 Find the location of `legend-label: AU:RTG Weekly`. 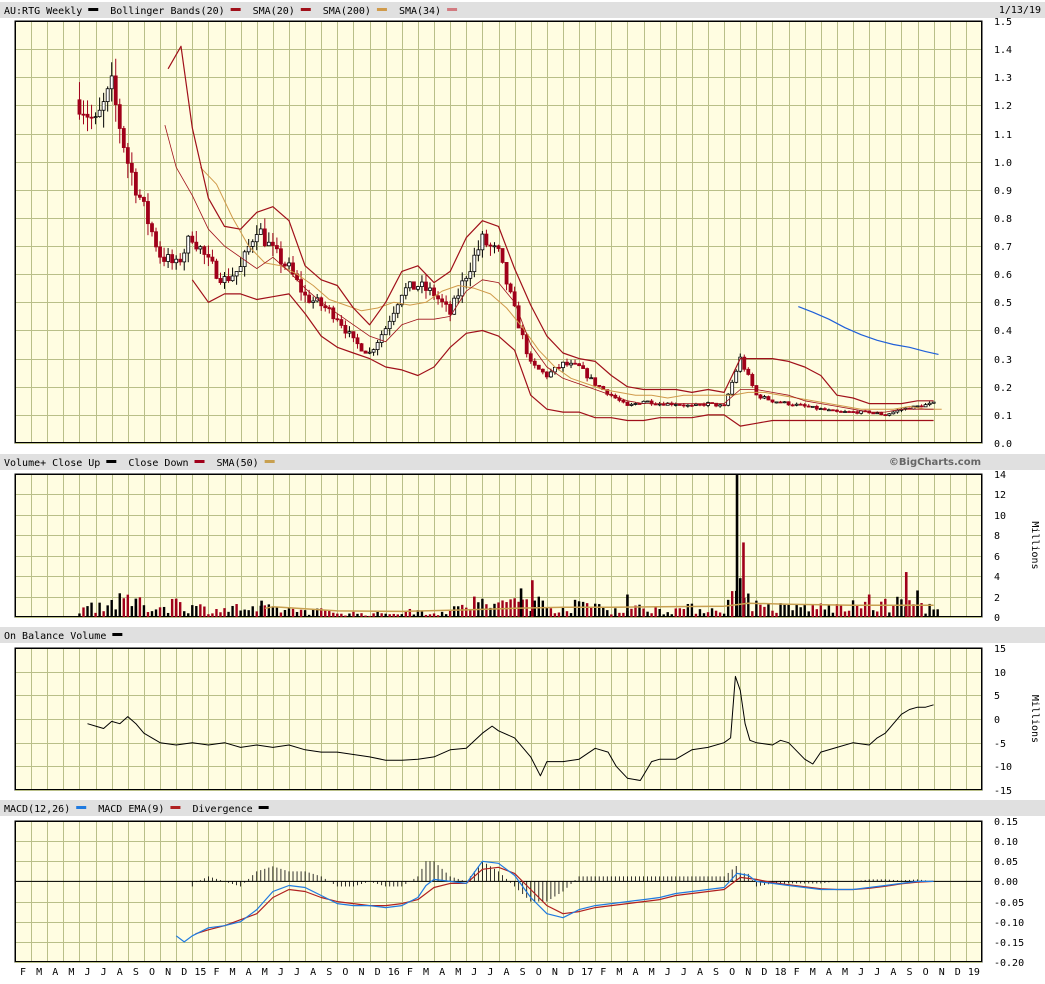

legend-label: AU:RTG Weekly is located at coordinates (43, 11).